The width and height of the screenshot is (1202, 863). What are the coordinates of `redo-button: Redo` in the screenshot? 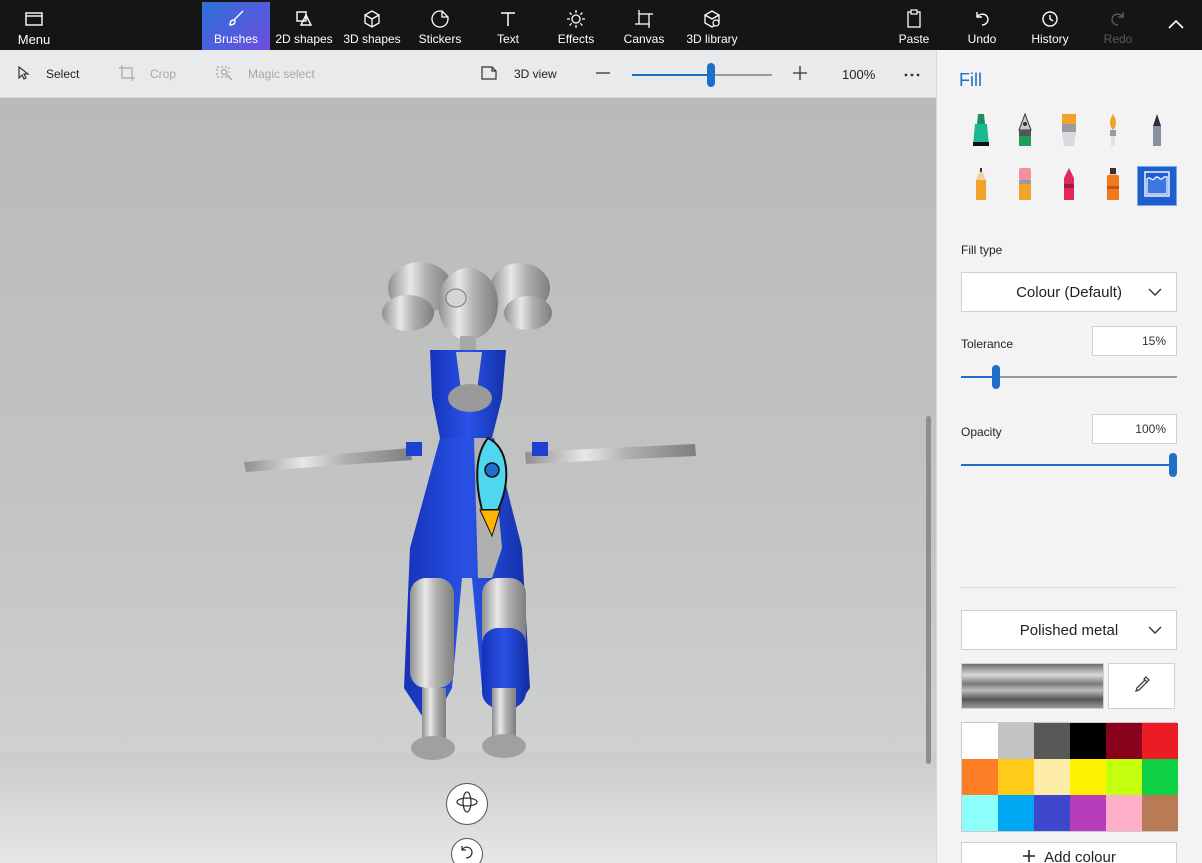 It's located at (1118, 26).